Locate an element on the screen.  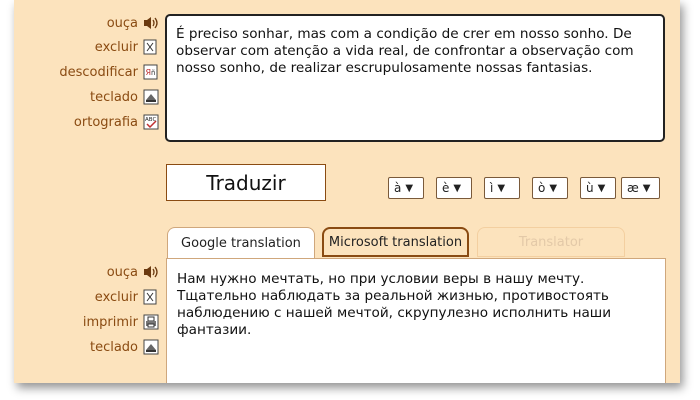
accent-select-ae: æ ▼ is located at coordinates (640, 188).